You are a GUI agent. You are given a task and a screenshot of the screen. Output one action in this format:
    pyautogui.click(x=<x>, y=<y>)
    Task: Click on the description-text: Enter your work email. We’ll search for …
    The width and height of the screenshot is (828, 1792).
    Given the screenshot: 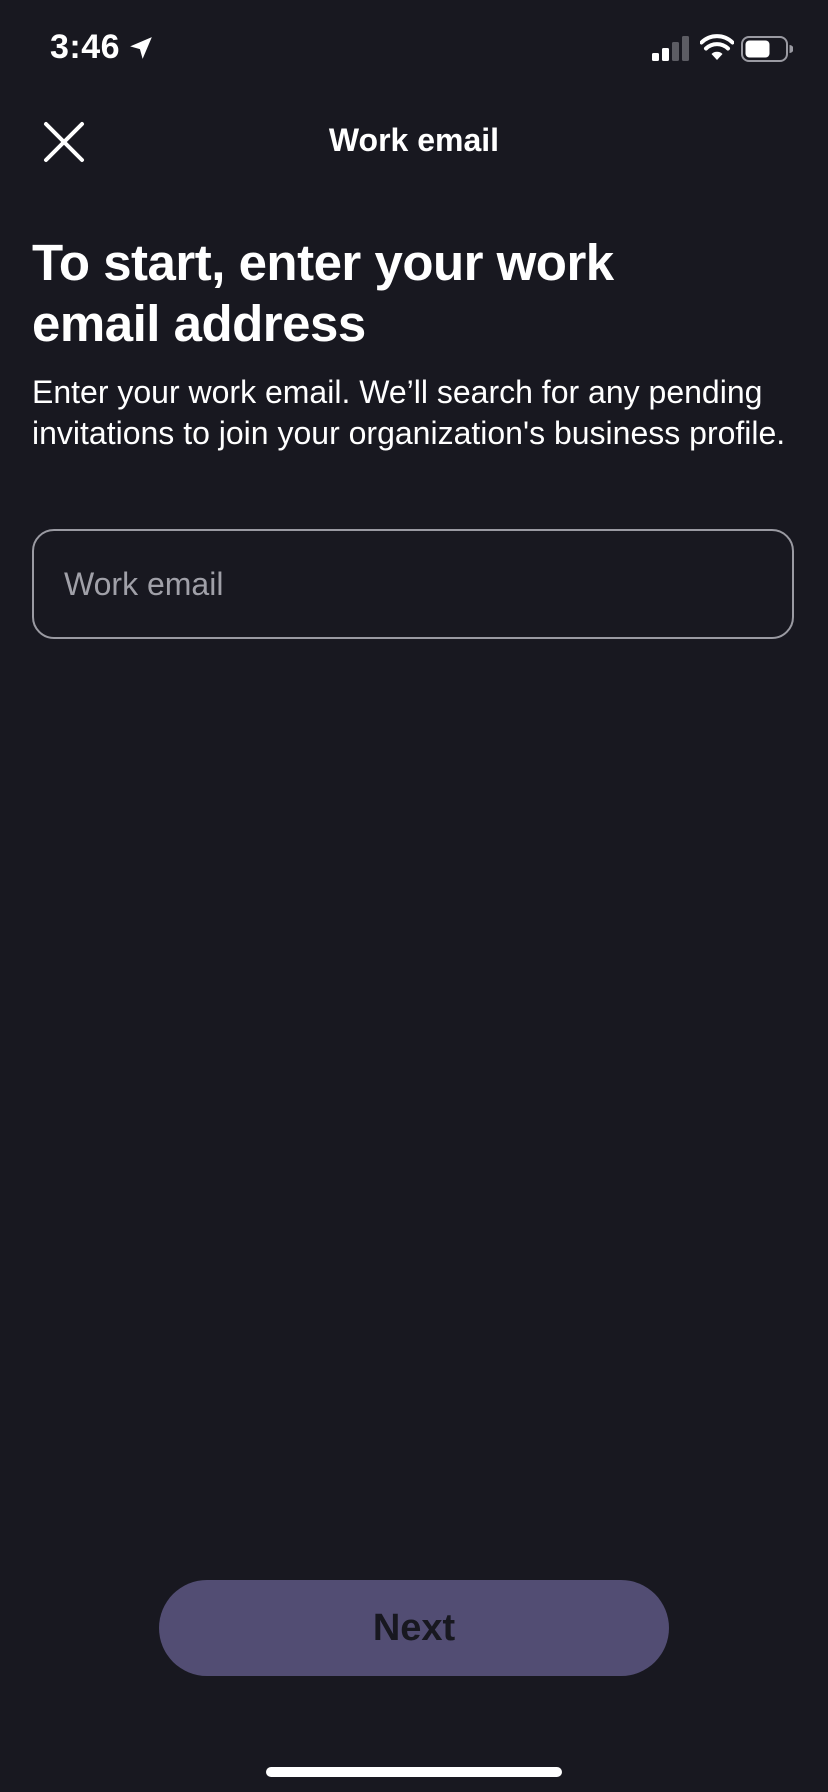 What is the action you would take?
    pyautogui.click(x=409, y=412)
    